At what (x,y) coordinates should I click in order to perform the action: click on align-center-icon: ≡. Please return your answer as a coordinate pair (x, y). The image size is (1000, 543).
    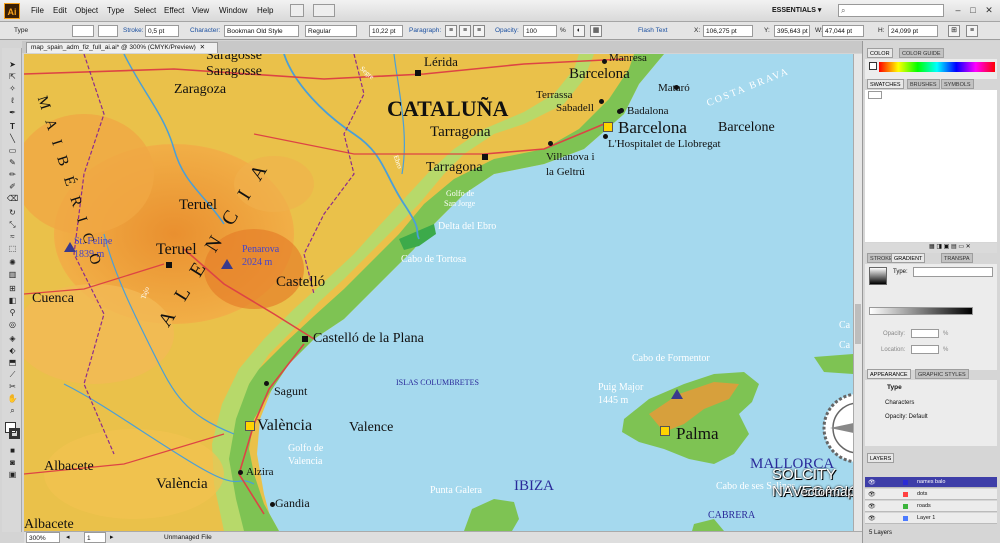
    Looking at the image, I should click on (465, 31).